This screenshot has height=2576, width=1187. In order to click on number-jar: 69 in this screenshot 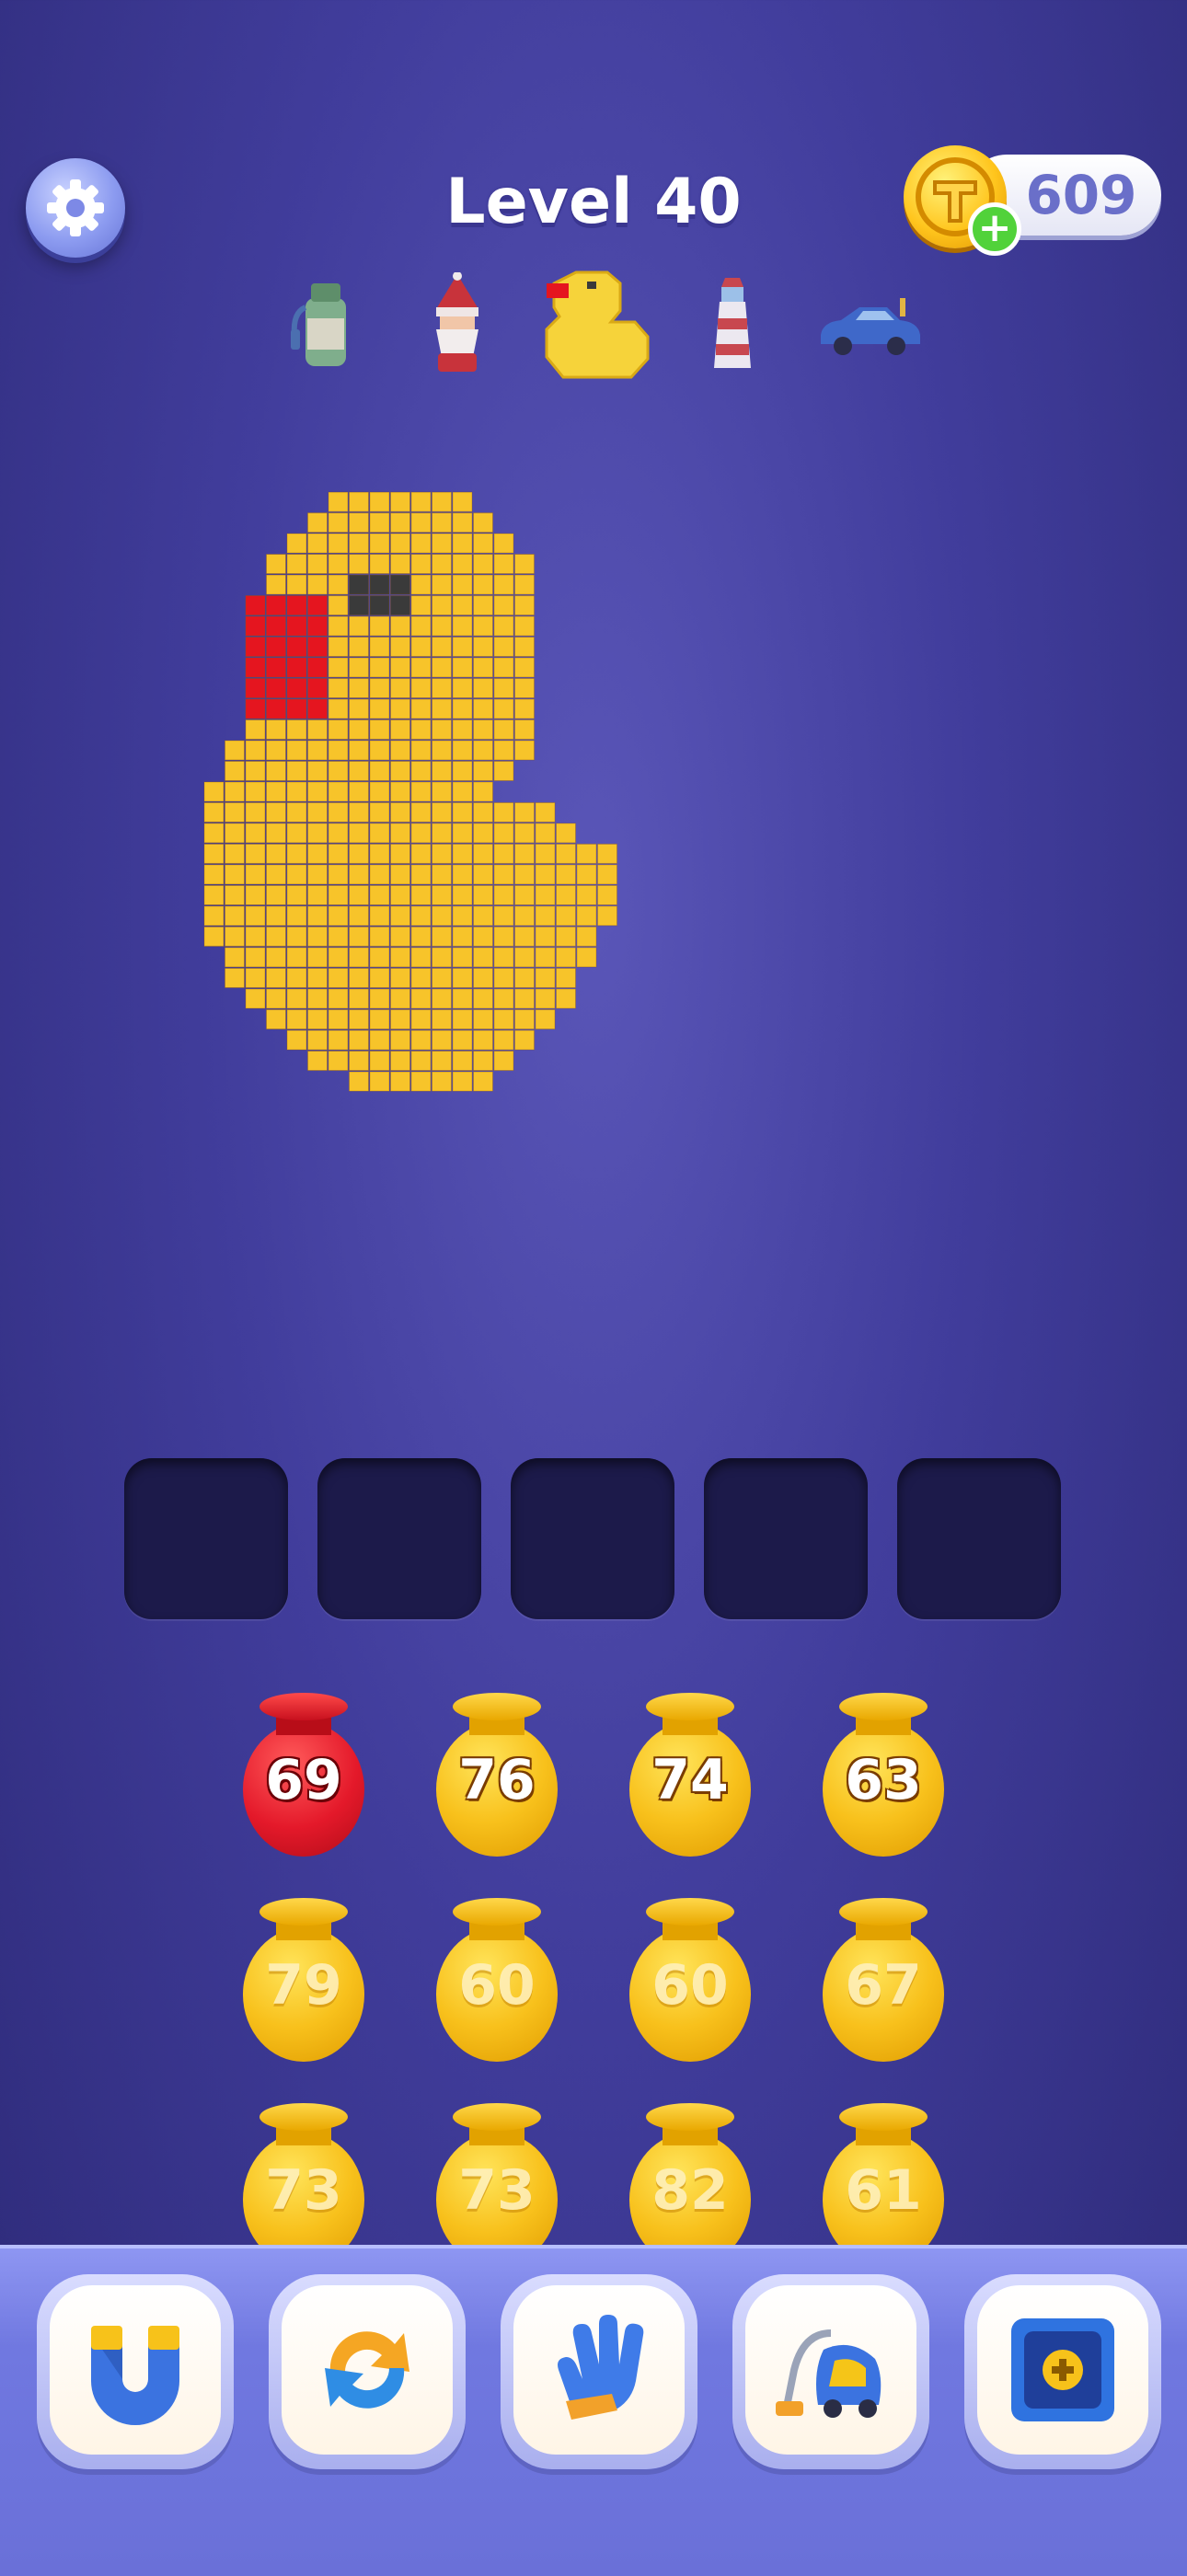, I will do `click(303, 1775)`.